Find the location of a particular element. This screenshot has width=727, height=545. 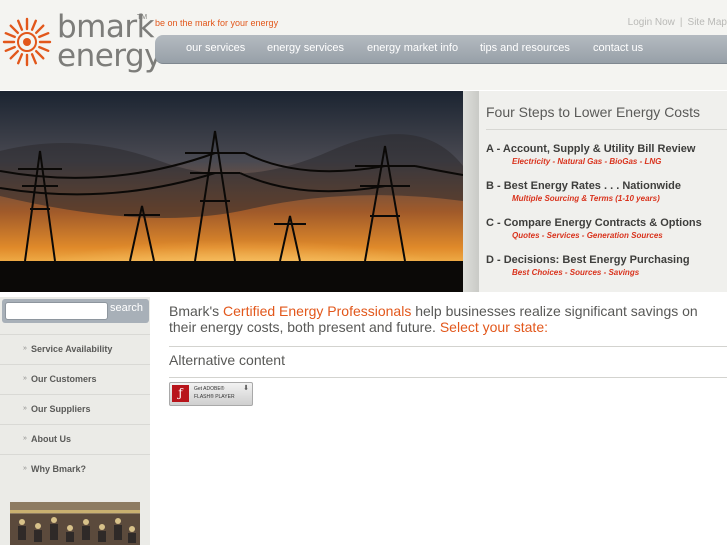

search-input is located at coordinates (56, 311).